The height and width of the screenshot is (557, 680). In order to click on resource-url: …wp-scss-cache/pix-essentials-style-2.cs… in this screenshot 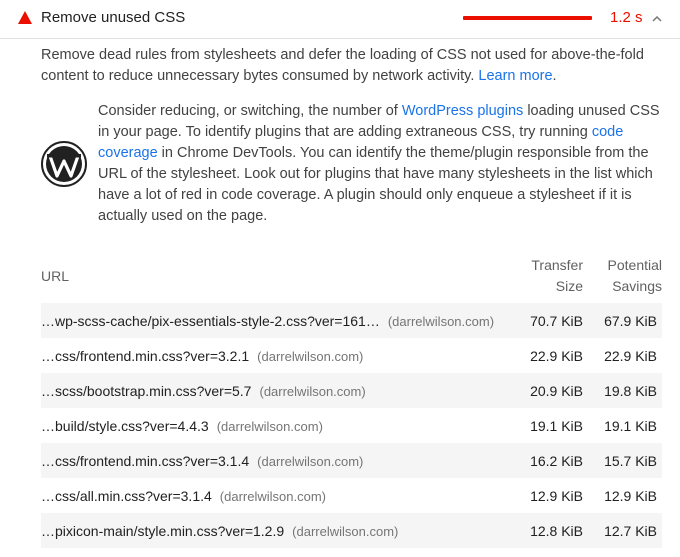, I will do `click(210, 320)`.